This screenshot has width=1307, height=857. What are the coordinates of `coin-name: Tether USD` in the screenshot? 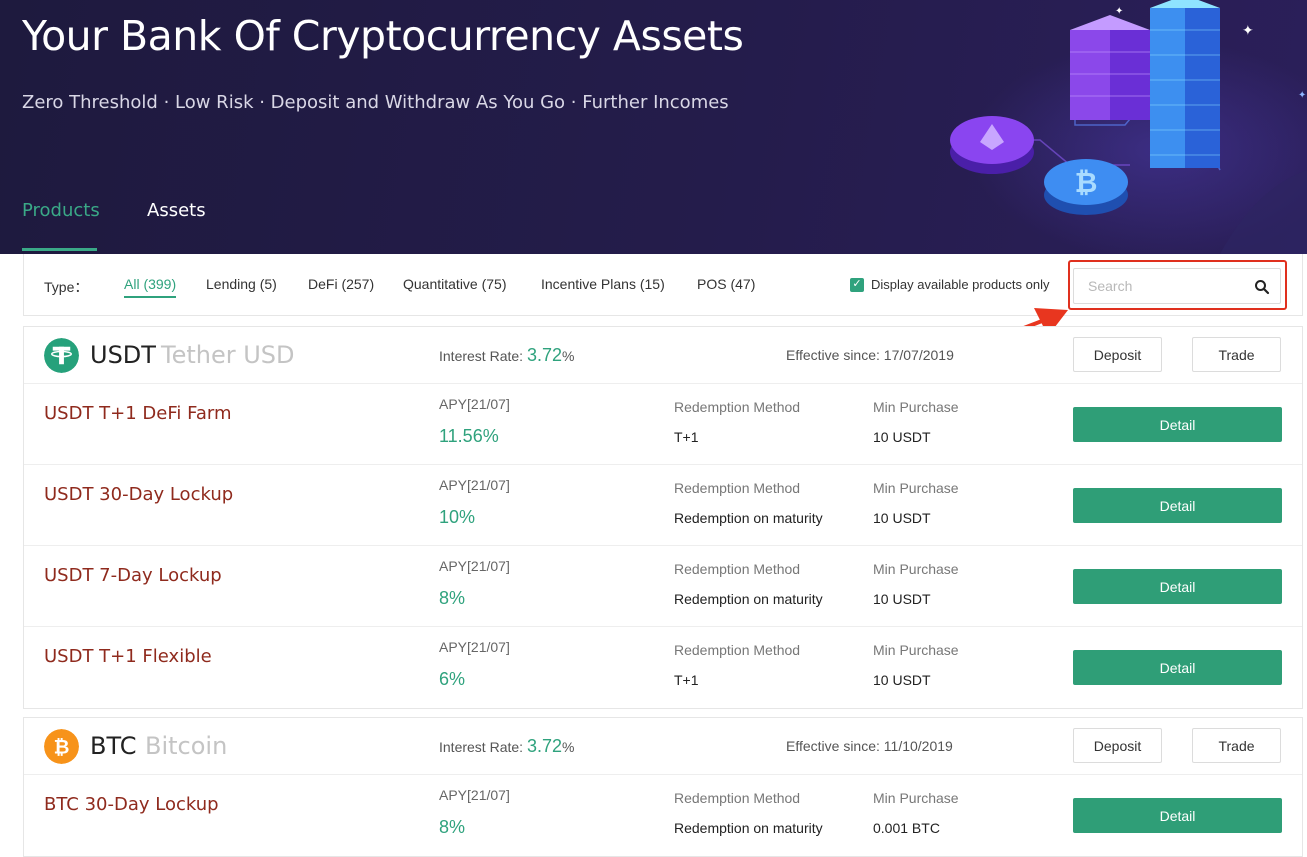 It's located at (228, 355).